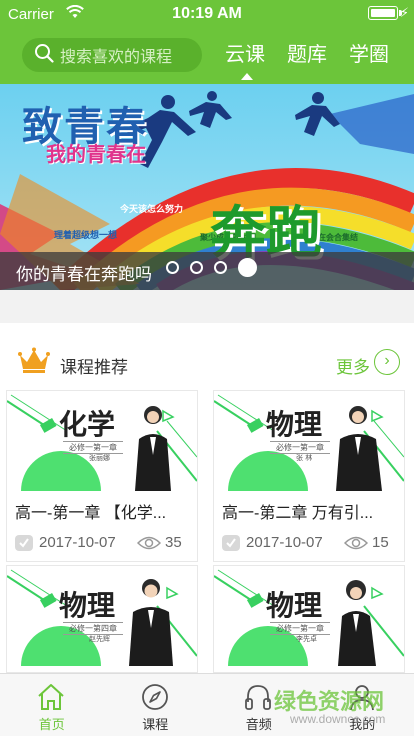  Describe the element at coordinates (155, 724) in the screenshot. I see `tabbar-label: 课程` at that location.